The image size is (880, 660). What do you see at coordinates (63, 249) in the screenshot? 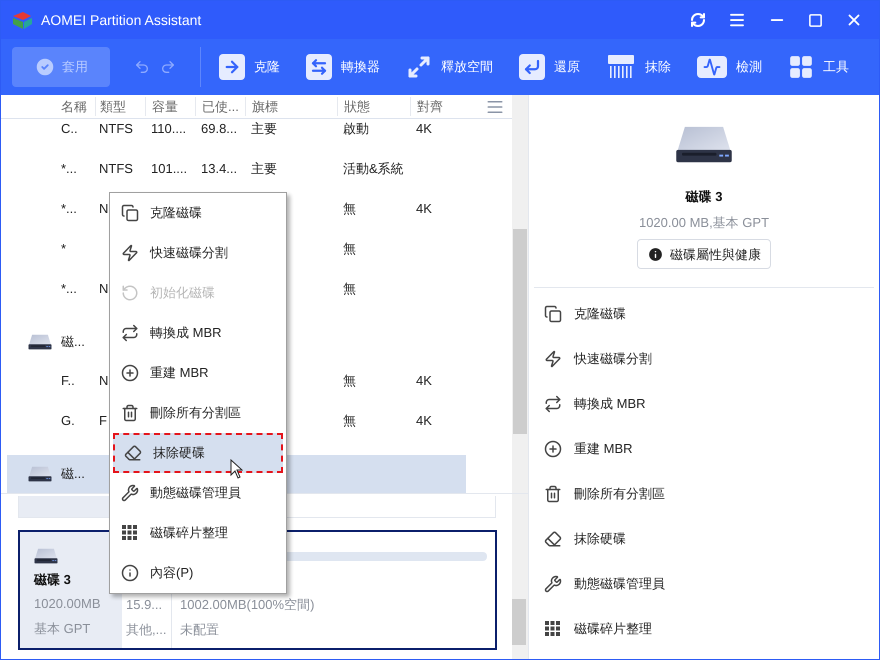
I see `table-cell-text: *` at bounding box center [63, 249].